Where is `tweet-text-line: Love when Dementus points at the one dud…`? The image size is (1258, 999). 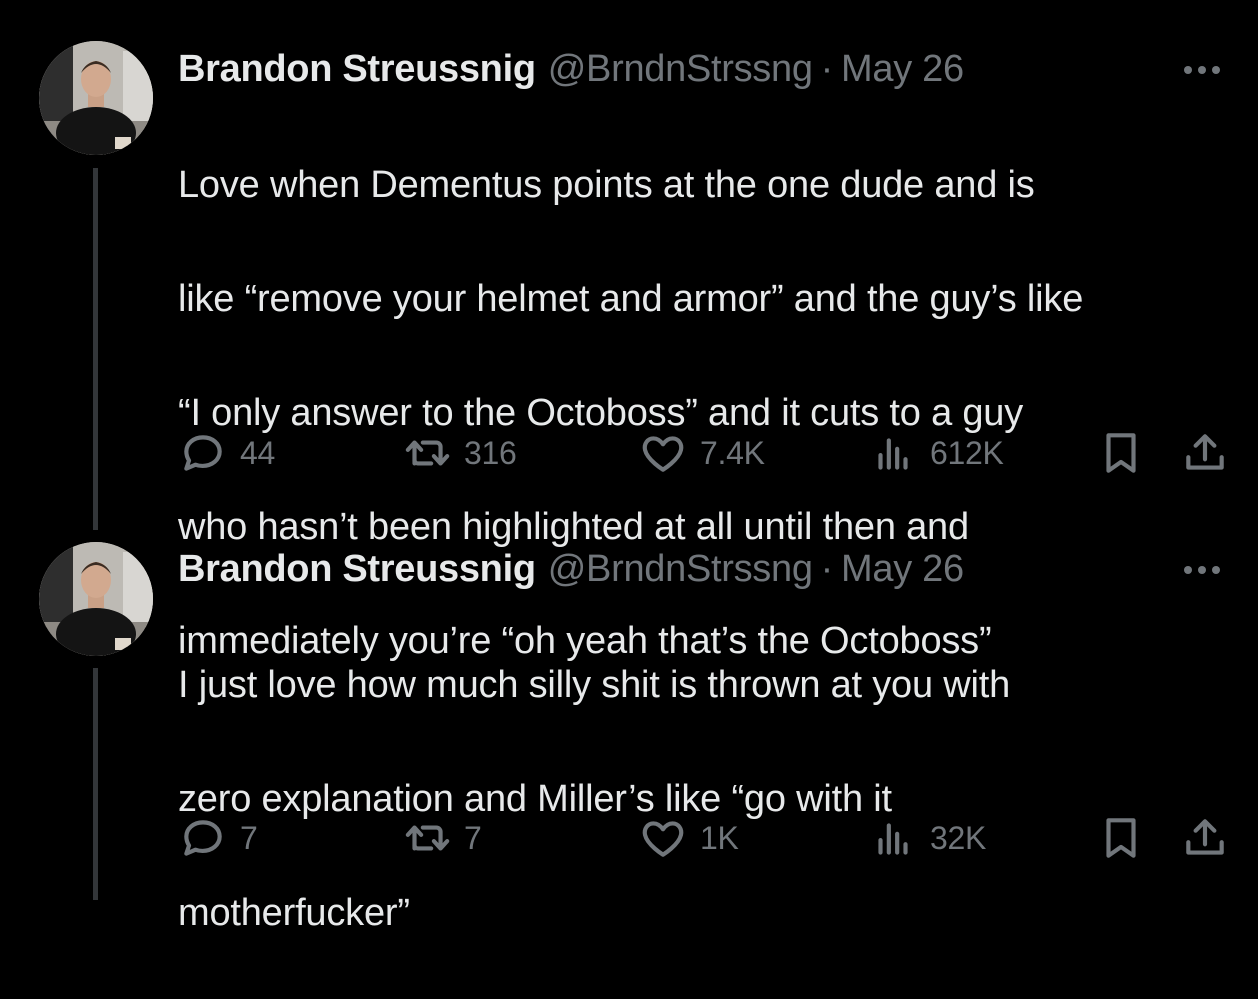
tweet-text-line: Love when Dementus points at the one dud… is located at coordinates (606, 185).